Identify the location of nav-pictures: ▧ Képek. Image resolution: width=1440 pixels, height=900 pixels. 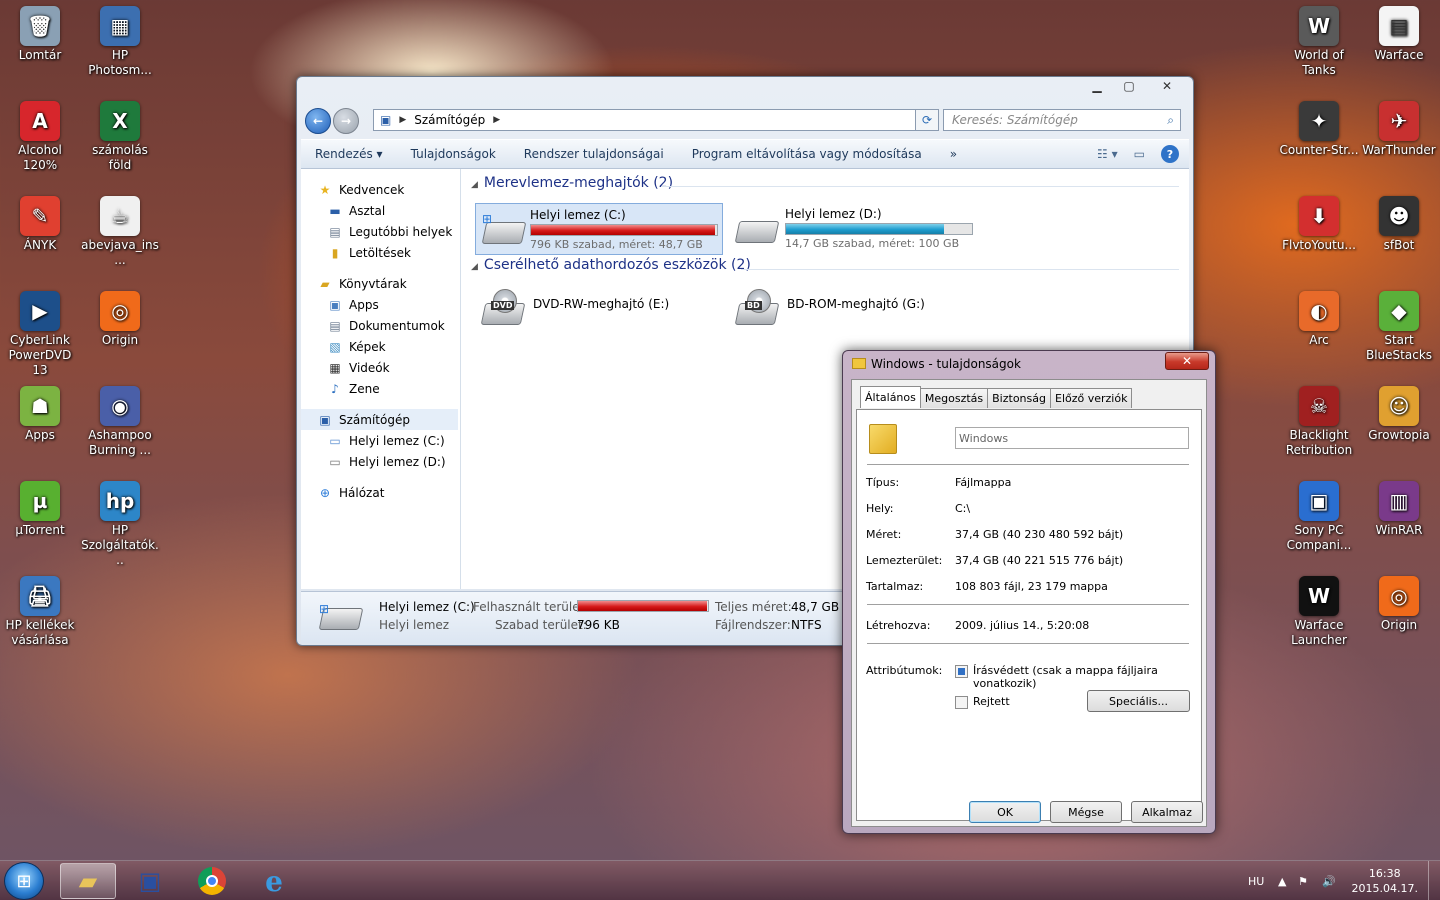
(380, 346).